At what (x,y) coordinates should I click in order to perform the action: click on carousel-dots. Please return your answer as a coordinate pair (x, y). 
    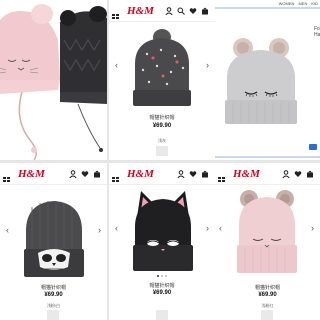
    Looking at the image, I should click on (162, 276).